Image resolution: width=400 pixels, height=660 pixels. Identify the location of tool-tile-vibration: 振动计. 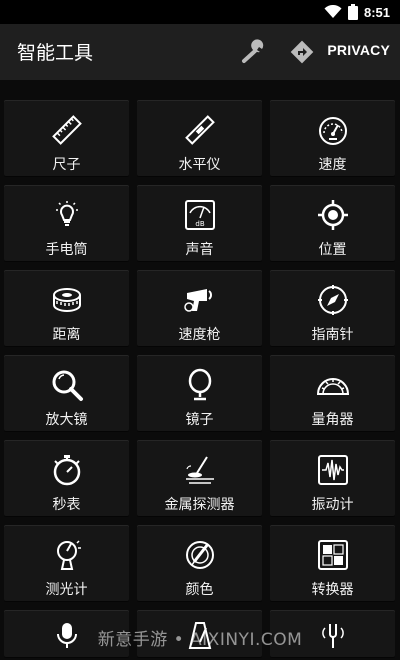
(332, 478).